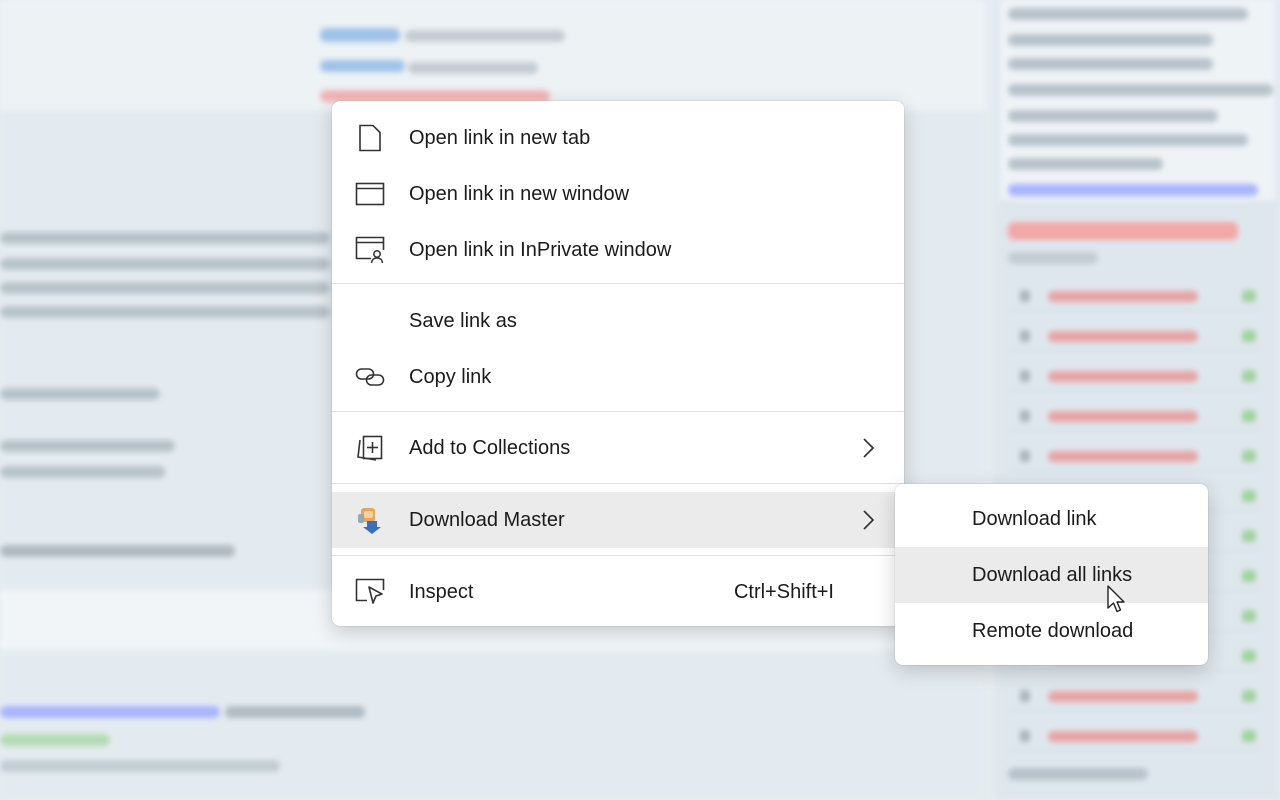 The height and width of the screenshot is (800, 1280). Describe the element at coordinates (370, 138) in the screenshot. I see `new-tab-icon` at that location.